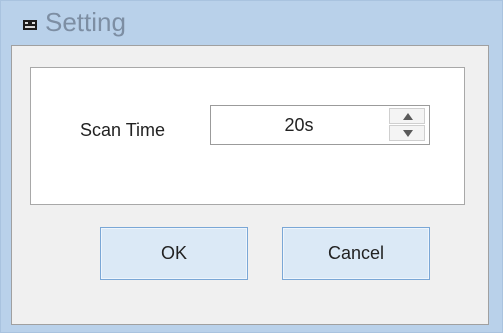 Image resolution: width=503 pixels, height=333 pixels. Describe the element at coordinates (174, 253) in the screenshot. I see `ok-button: OK` at that location.